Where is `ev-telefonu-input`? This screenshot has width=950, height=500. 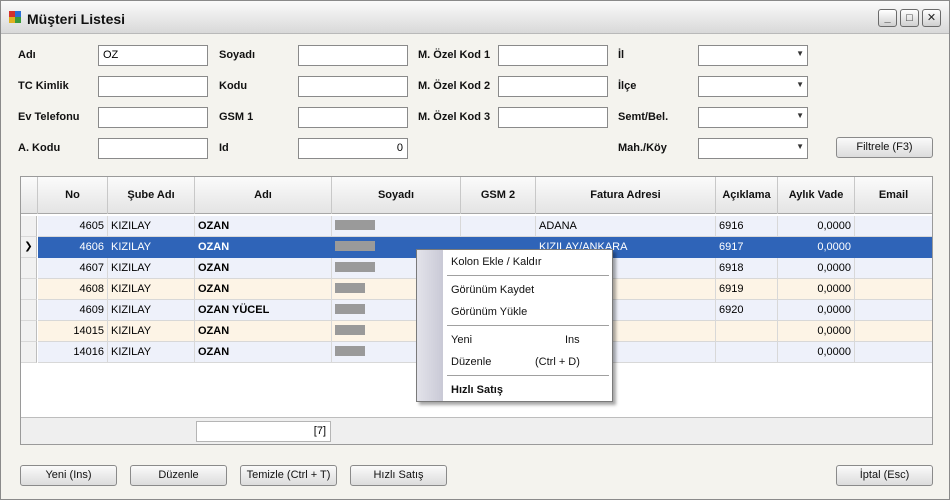 ev-telefonu-input is located at coordinates (153, 117).